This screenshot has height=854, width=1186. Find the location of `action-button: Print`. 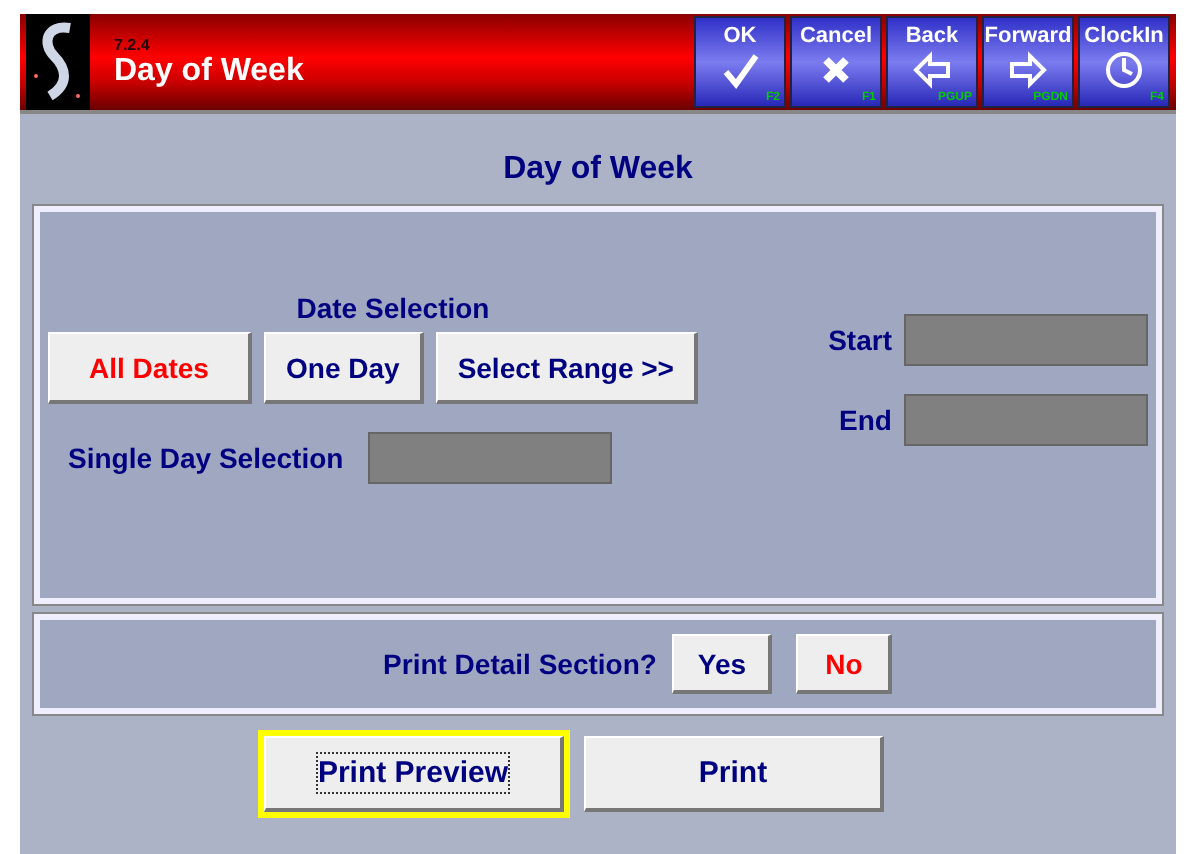

action-button: Print is located at coordinates (734, 774).